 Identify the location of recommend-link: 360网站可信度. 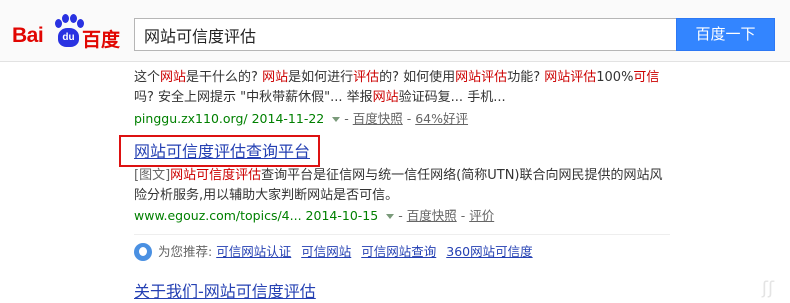
(489, 252).